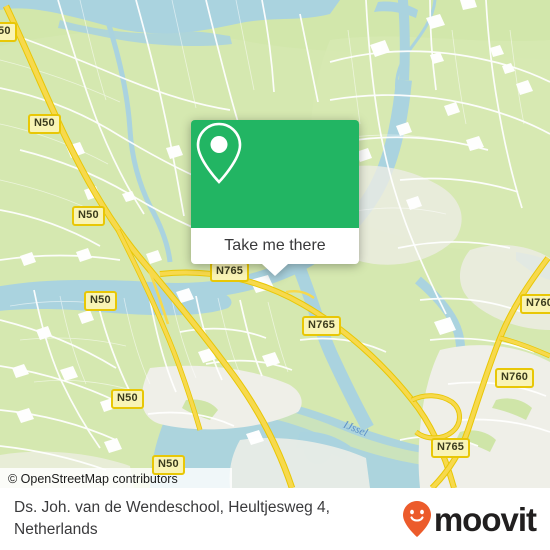 The image size is (550, 550). I want to click on road-shield-n50-5: N50, so click(127, 399).